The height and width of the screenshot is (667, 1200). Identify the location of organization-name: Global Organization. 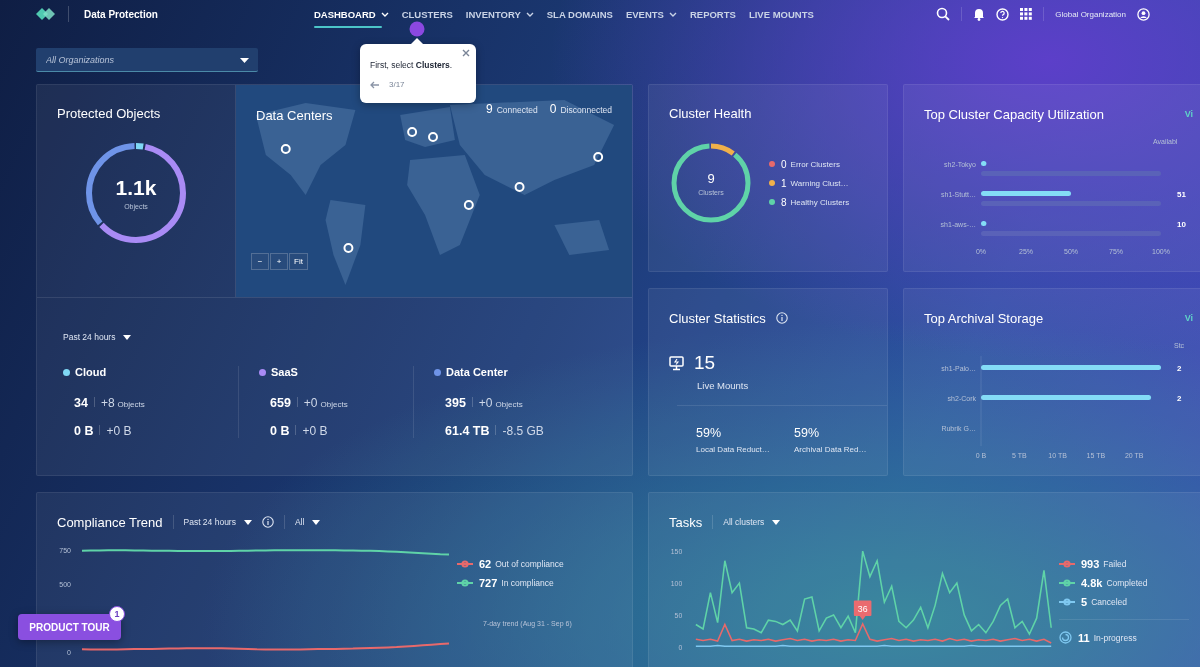
(1090, 14).